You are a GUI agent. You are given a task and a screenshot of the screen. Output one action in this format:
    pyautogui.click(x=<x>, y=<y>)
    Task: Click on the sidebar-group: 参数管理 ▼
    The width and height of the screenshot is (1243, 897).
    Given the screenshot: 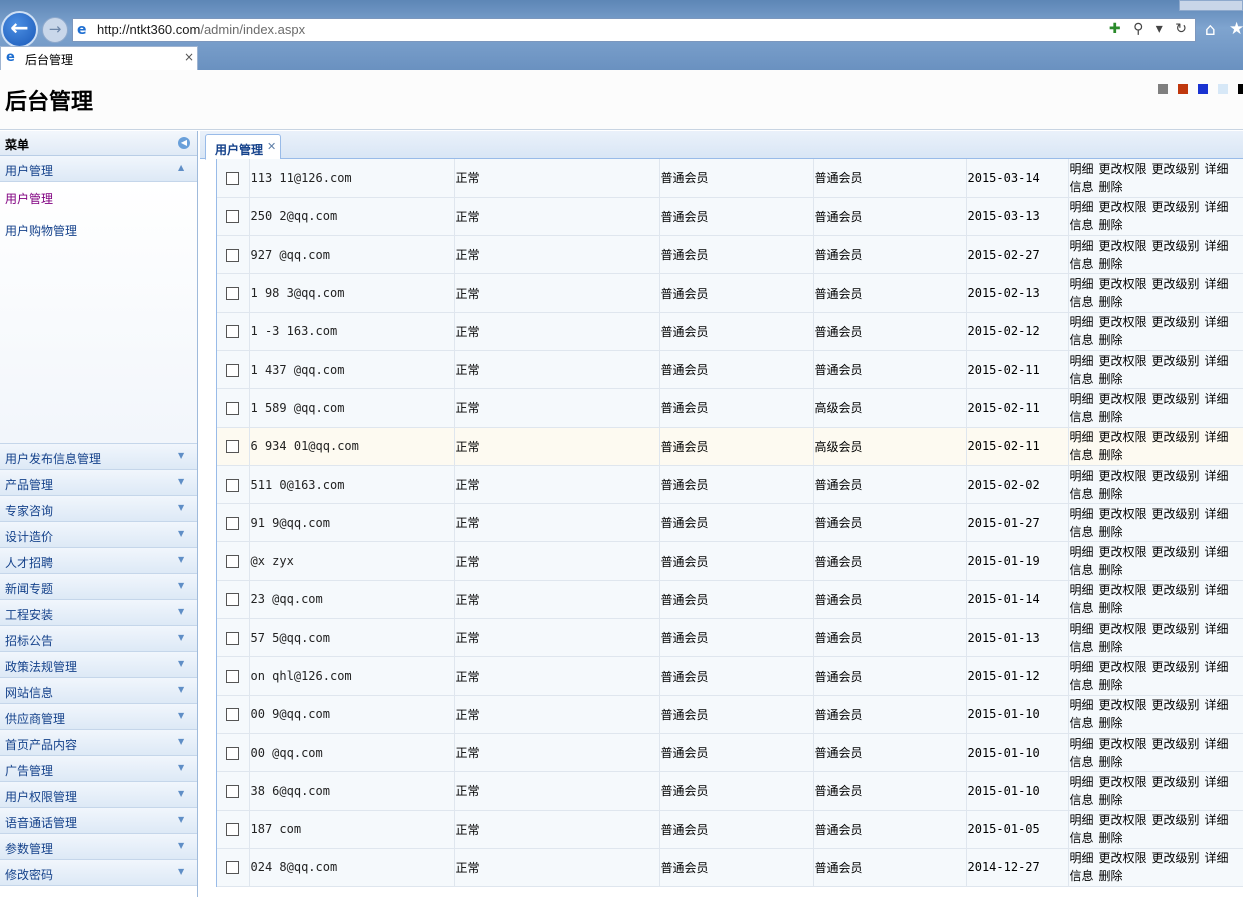 What is the action you would take?
    pyautogui.click(x=98, y=847)
    